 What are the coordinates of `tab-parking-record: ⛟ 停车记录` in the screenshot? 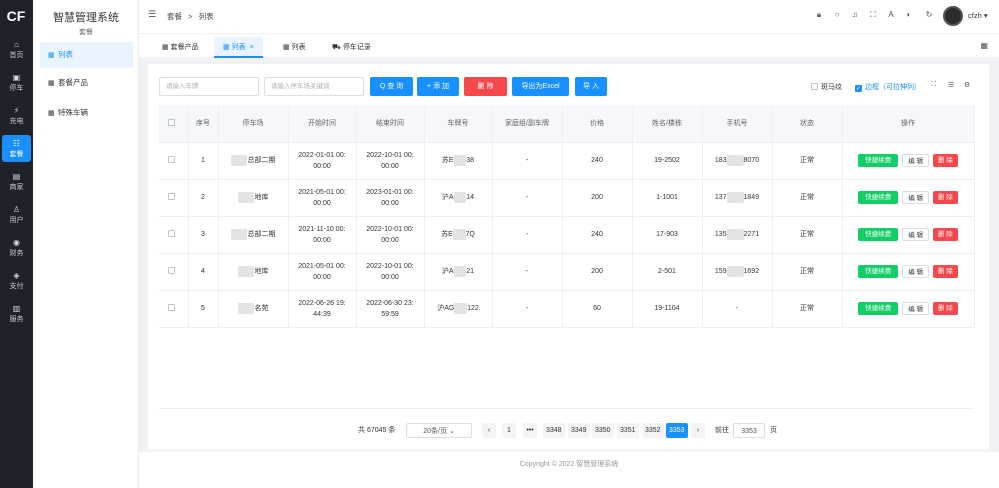 It's located at (351, 47).